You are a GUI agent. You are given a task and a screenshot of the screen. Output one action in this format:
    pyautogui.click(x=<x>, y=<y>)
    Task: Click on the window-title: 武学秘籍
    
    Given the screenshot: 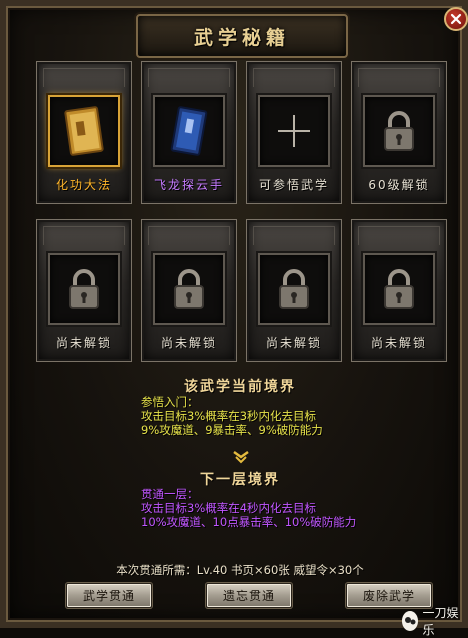 What is the action you would take?
    pyautogui.click(x=241, y=37)
    